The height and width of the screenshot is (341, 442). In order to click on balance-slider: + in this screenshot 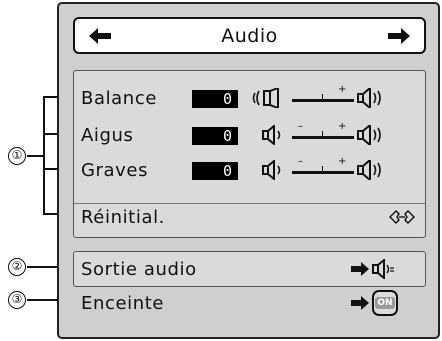, I will do `click(323, 96)`.